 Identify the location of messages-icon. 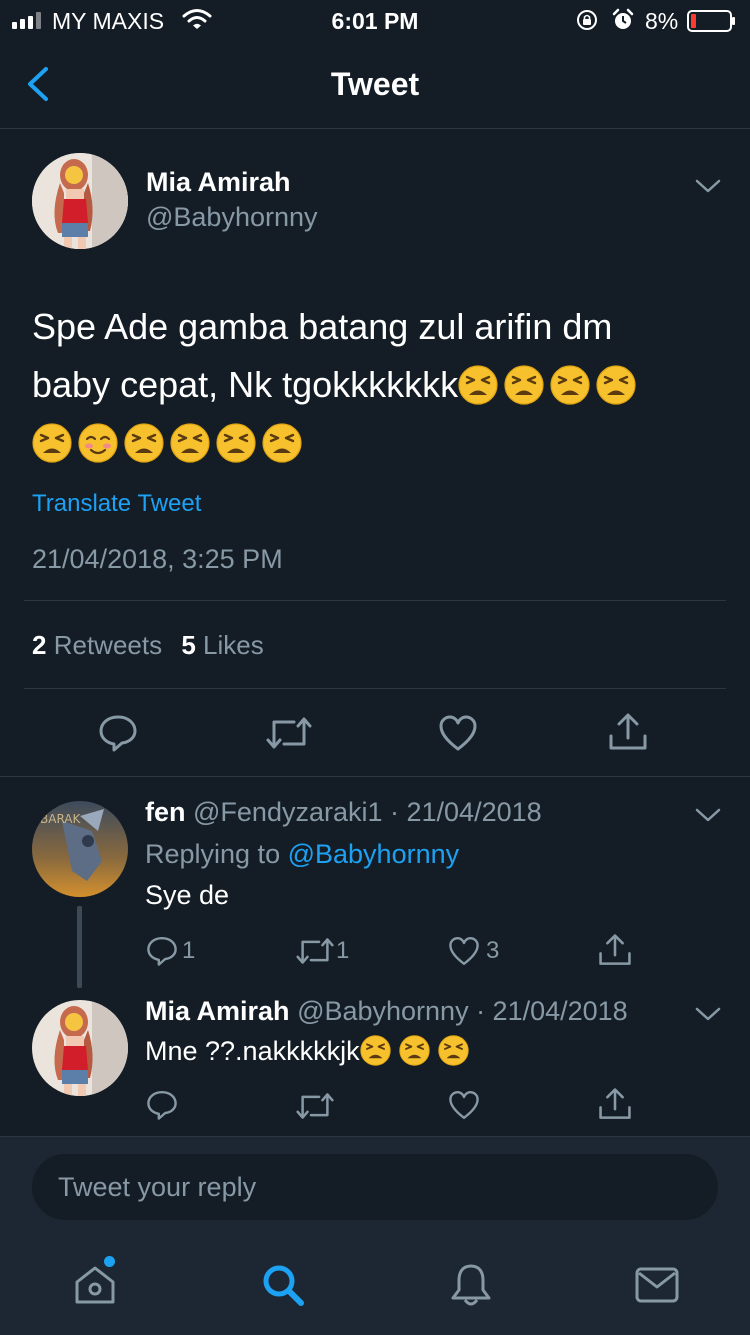
(657, 1285).